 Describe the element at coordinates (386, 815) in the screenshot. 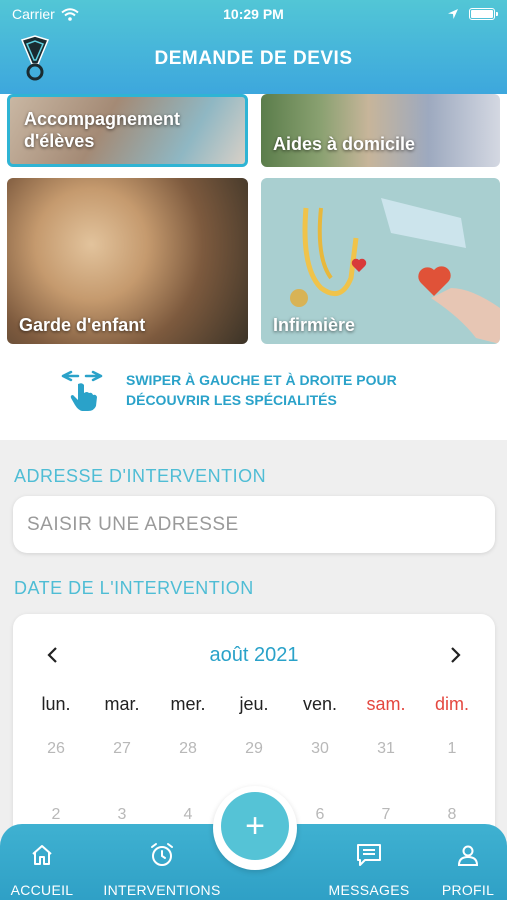

I see `calendar-day: 7` at that location.